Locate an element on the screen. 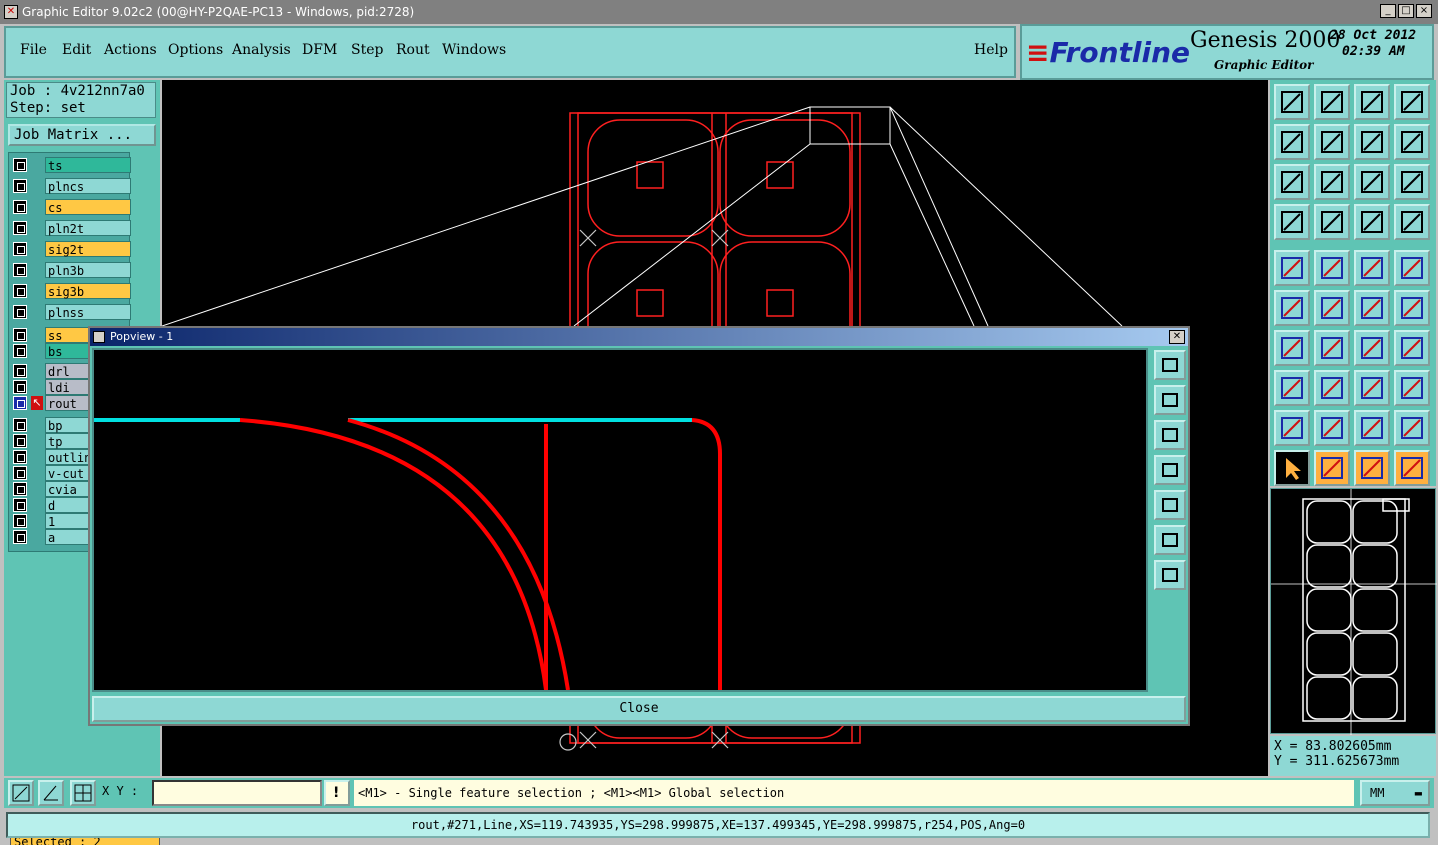 The width and height of the screenshot is (1438, 845). layer-row: plnss is located at coordinates (71, 312).